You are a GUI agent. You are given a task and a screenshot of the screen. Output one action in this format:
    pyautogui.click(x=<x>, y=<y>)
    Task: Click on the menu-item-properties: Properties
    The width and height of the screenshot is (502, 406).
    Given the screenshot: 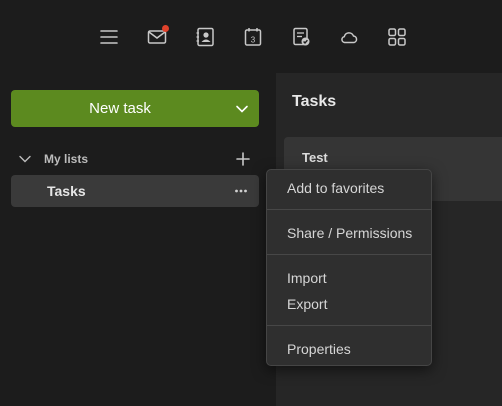 What is the action you would take?
    pyautogui.click(x=349, y=349)
    